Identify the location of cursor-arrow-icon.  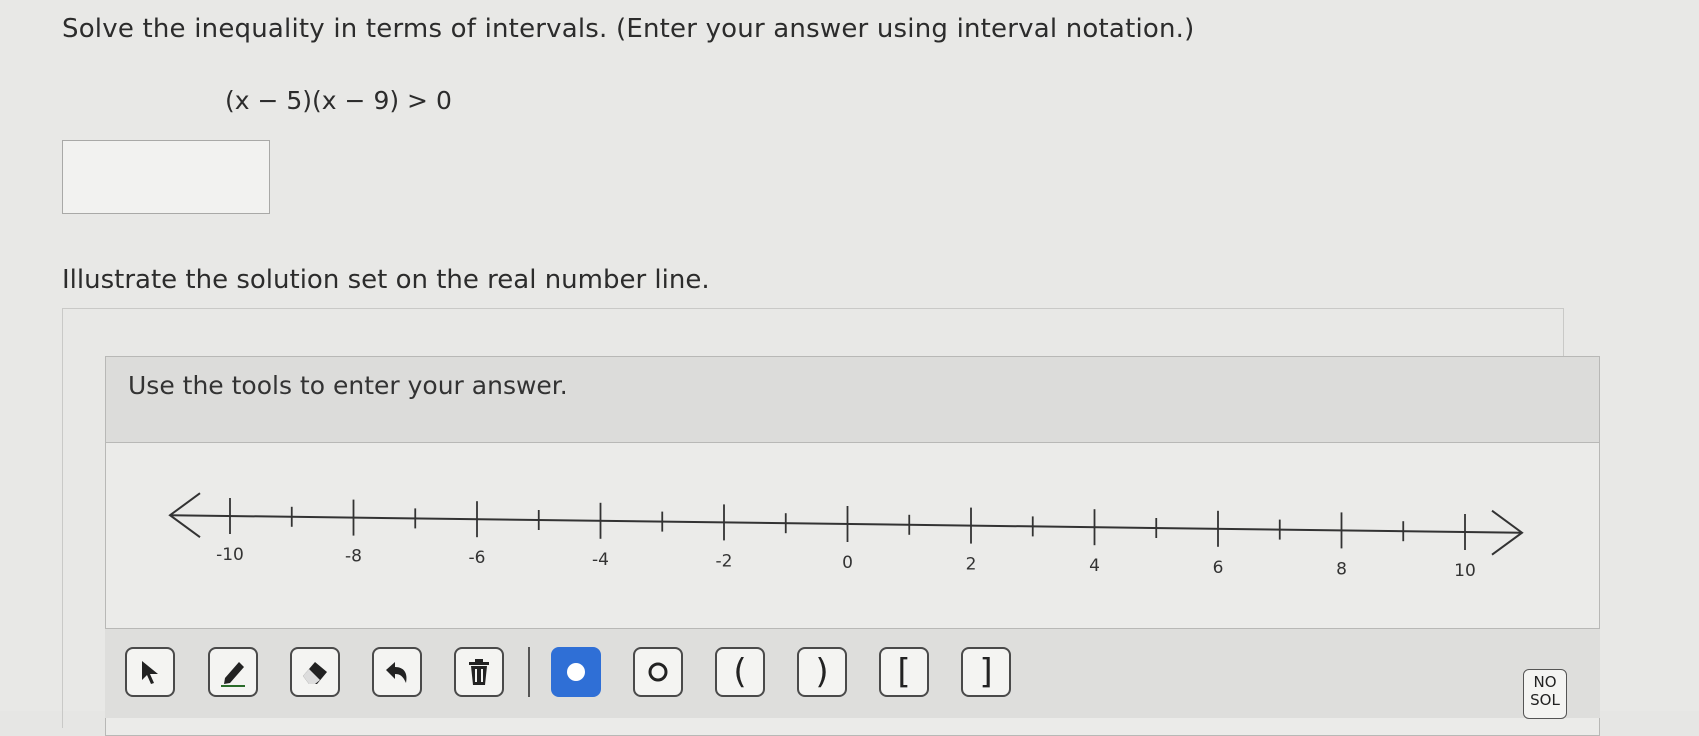
(150, 672).